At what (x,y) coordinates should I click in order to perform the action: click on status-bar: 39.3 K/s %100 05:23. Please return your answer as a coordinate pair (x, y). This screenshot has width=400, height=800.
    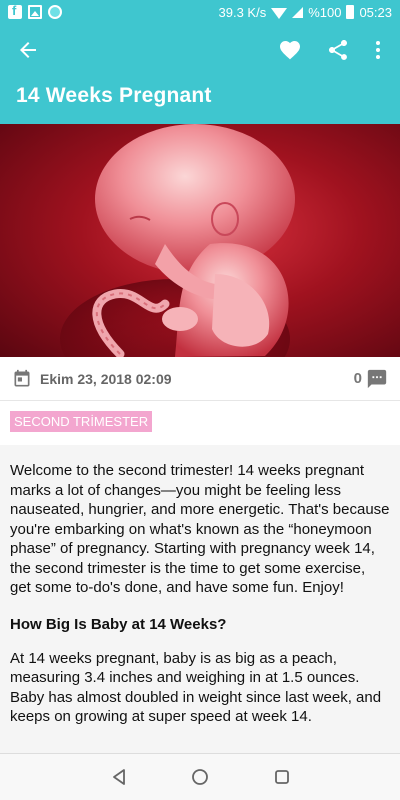
    Looking at the image, I should click on (200, 12).